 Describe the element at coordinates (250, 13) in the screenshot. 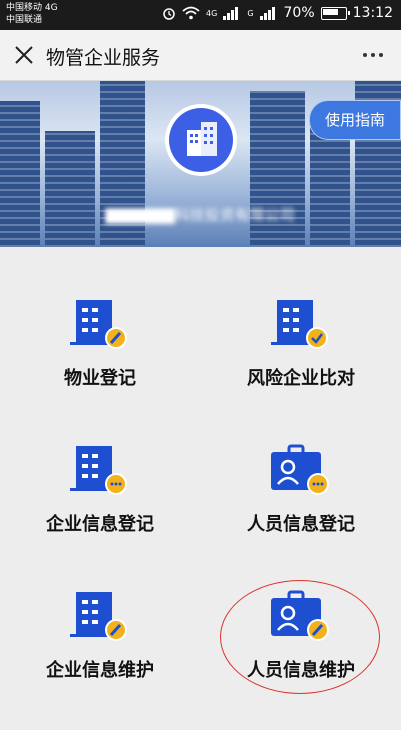

I see `network-badge-2: G` at that location.